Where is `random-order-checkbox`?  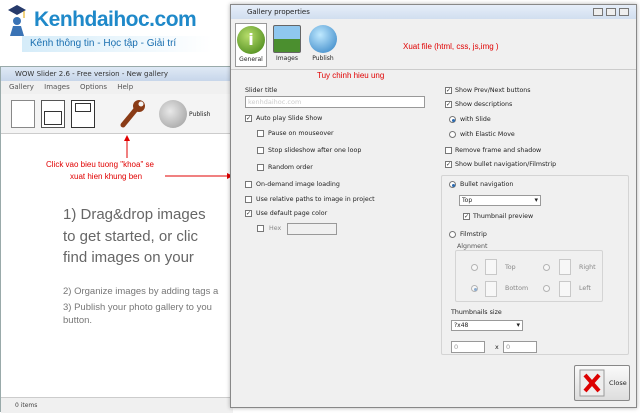 random-order-checkbox is located at coordinates (260, 167).